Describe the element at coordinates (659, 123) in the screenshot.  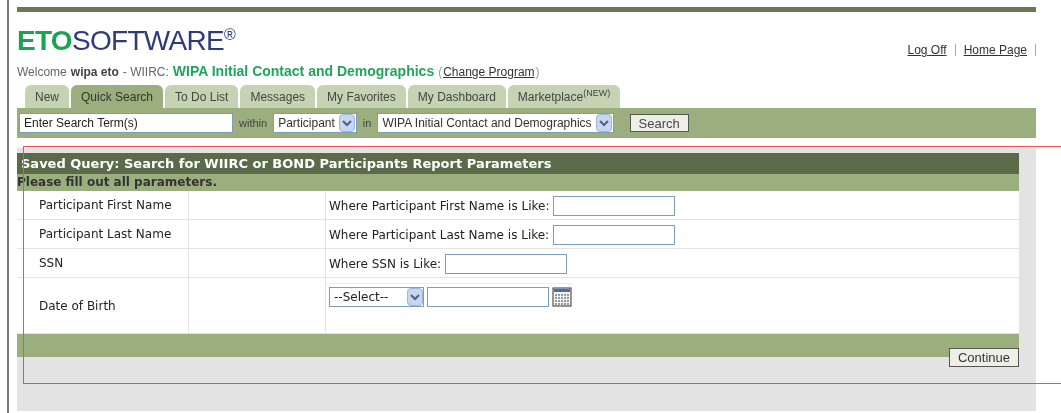
I see `search-button: Search` at that location.